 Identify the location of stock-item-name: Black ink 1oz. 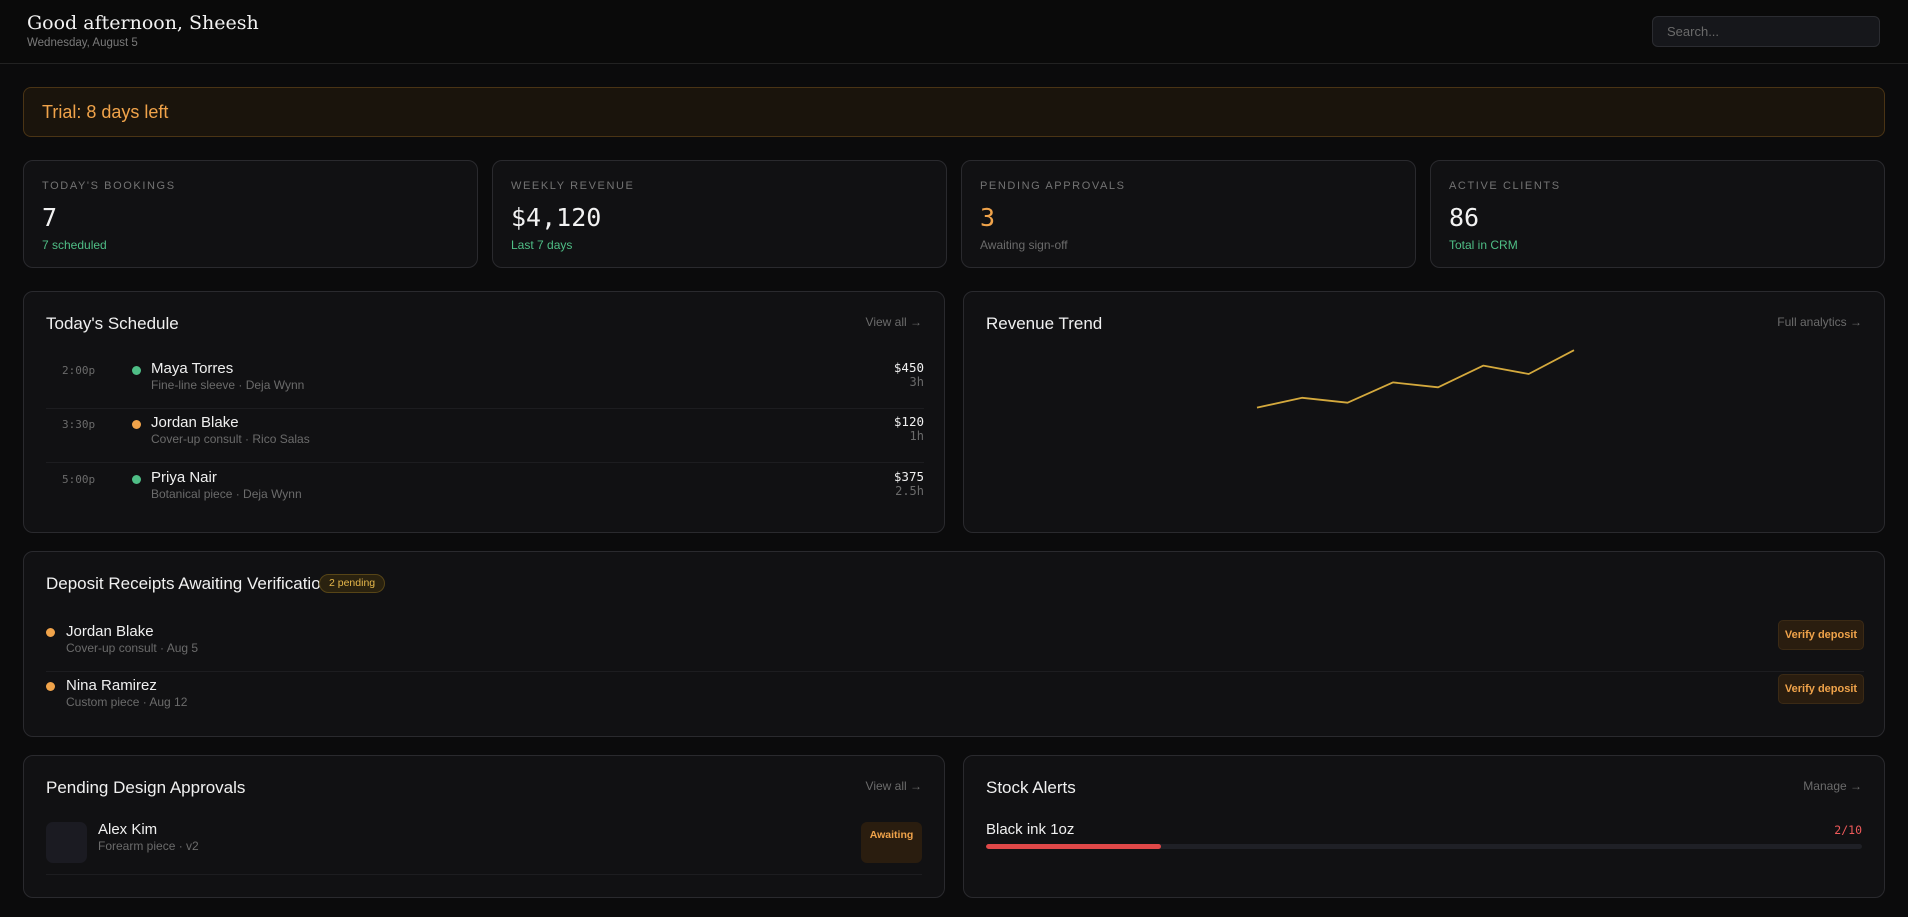
(1030, 829).